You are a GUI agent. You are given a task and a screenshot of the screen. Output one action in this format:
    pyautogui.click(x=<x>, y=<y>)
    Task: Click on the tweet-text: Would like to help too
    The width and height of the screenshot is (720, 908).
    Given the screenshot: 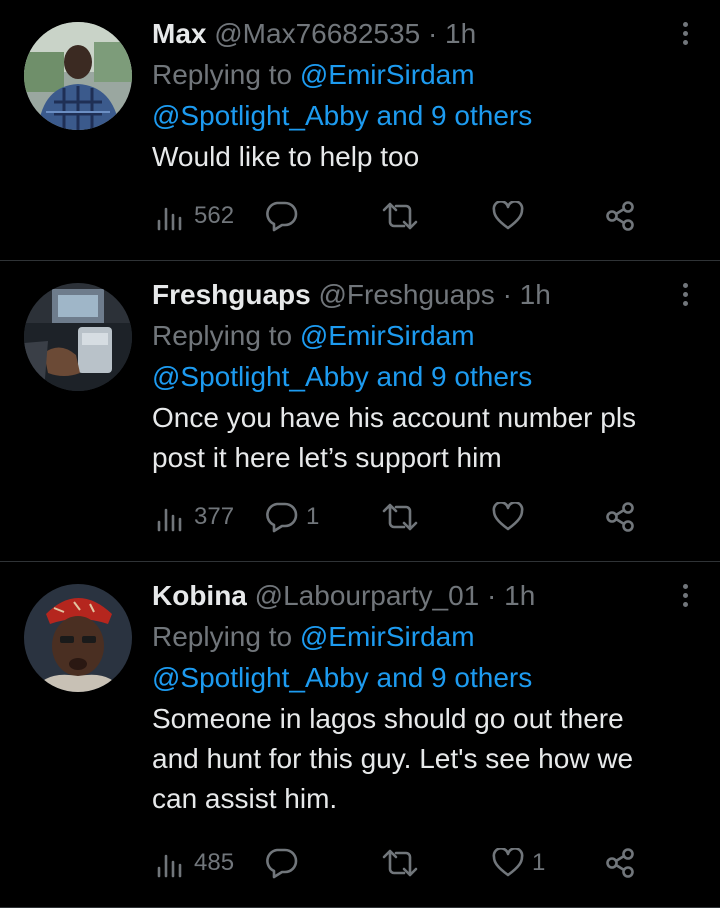 What is the action you would take?
    pyautogui.click(x=406, y=157)
    